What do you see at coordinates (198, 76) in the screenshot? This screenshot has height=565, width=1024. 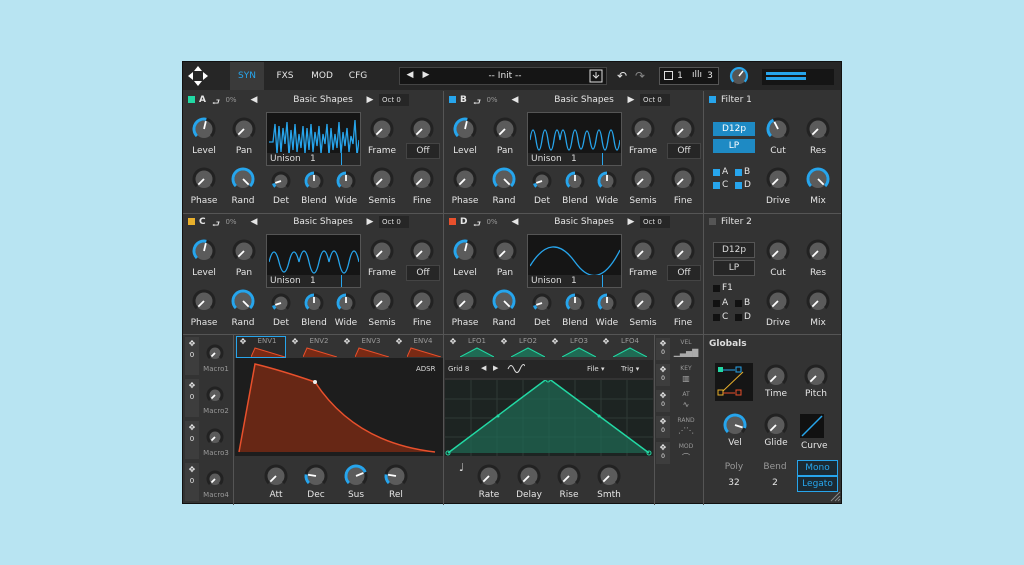 I see `logo-icon` at bounding box center [198, 76].